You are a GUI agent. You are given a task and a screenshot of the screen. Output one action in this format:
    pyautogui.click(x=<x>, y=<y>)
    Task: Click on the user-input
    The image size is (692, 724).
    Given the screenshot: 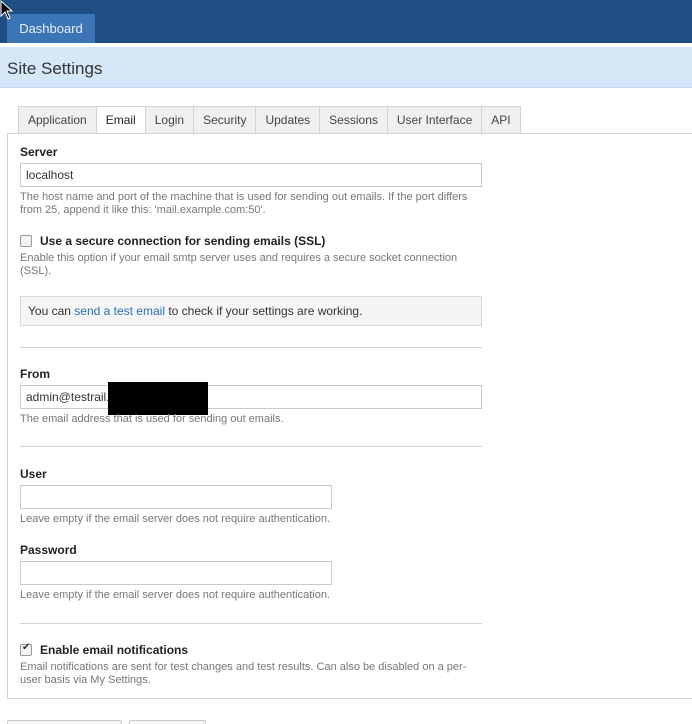 What is the action you would take?
    pyautogui.click(x=176, y=497)
    